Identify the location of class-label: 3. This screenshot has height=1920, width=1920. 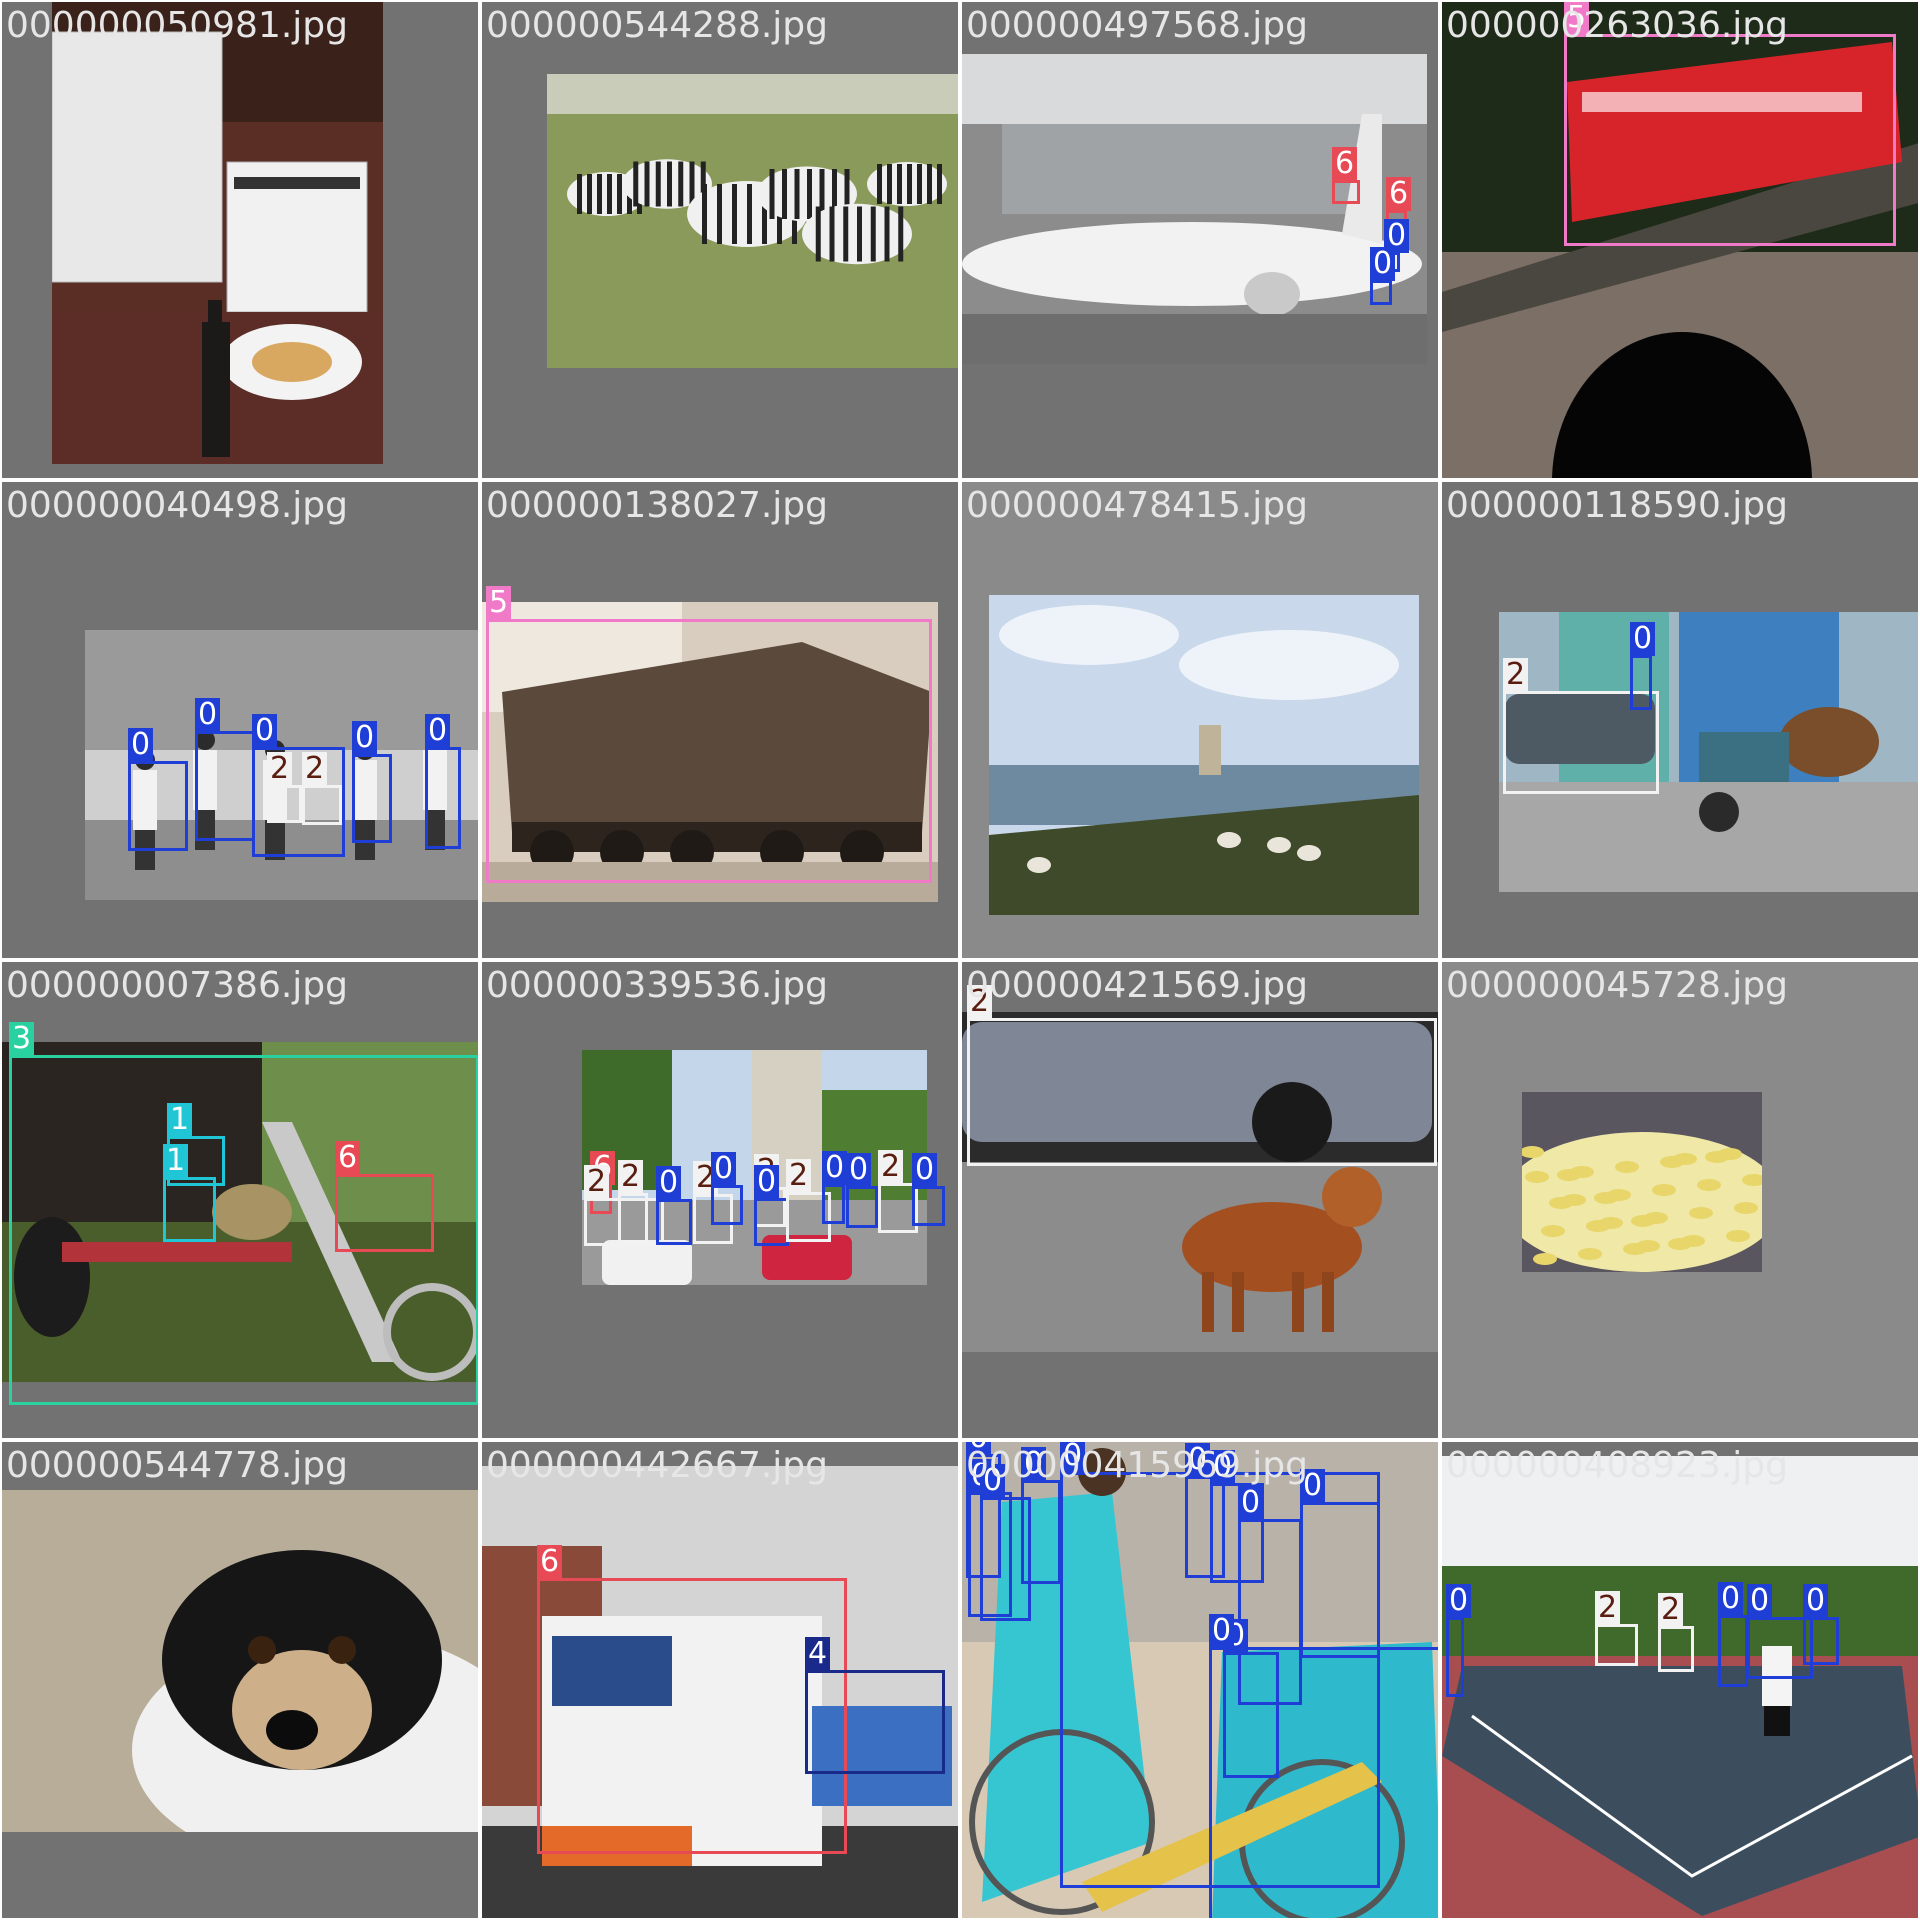
(22, 1039).